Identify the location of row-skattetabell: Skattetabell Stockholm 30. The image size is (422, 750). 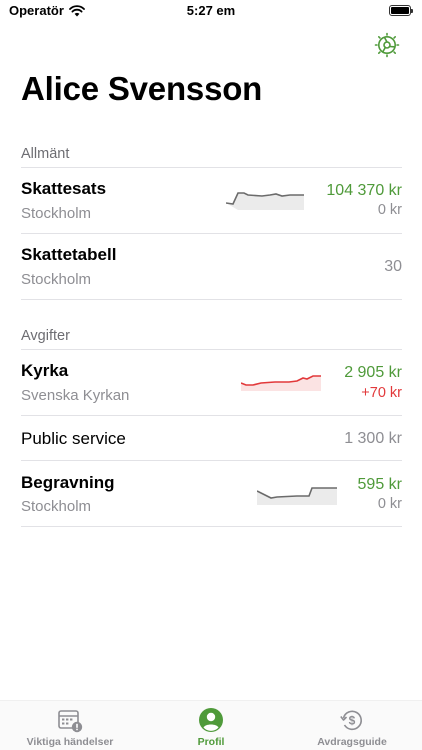
(211, 267).